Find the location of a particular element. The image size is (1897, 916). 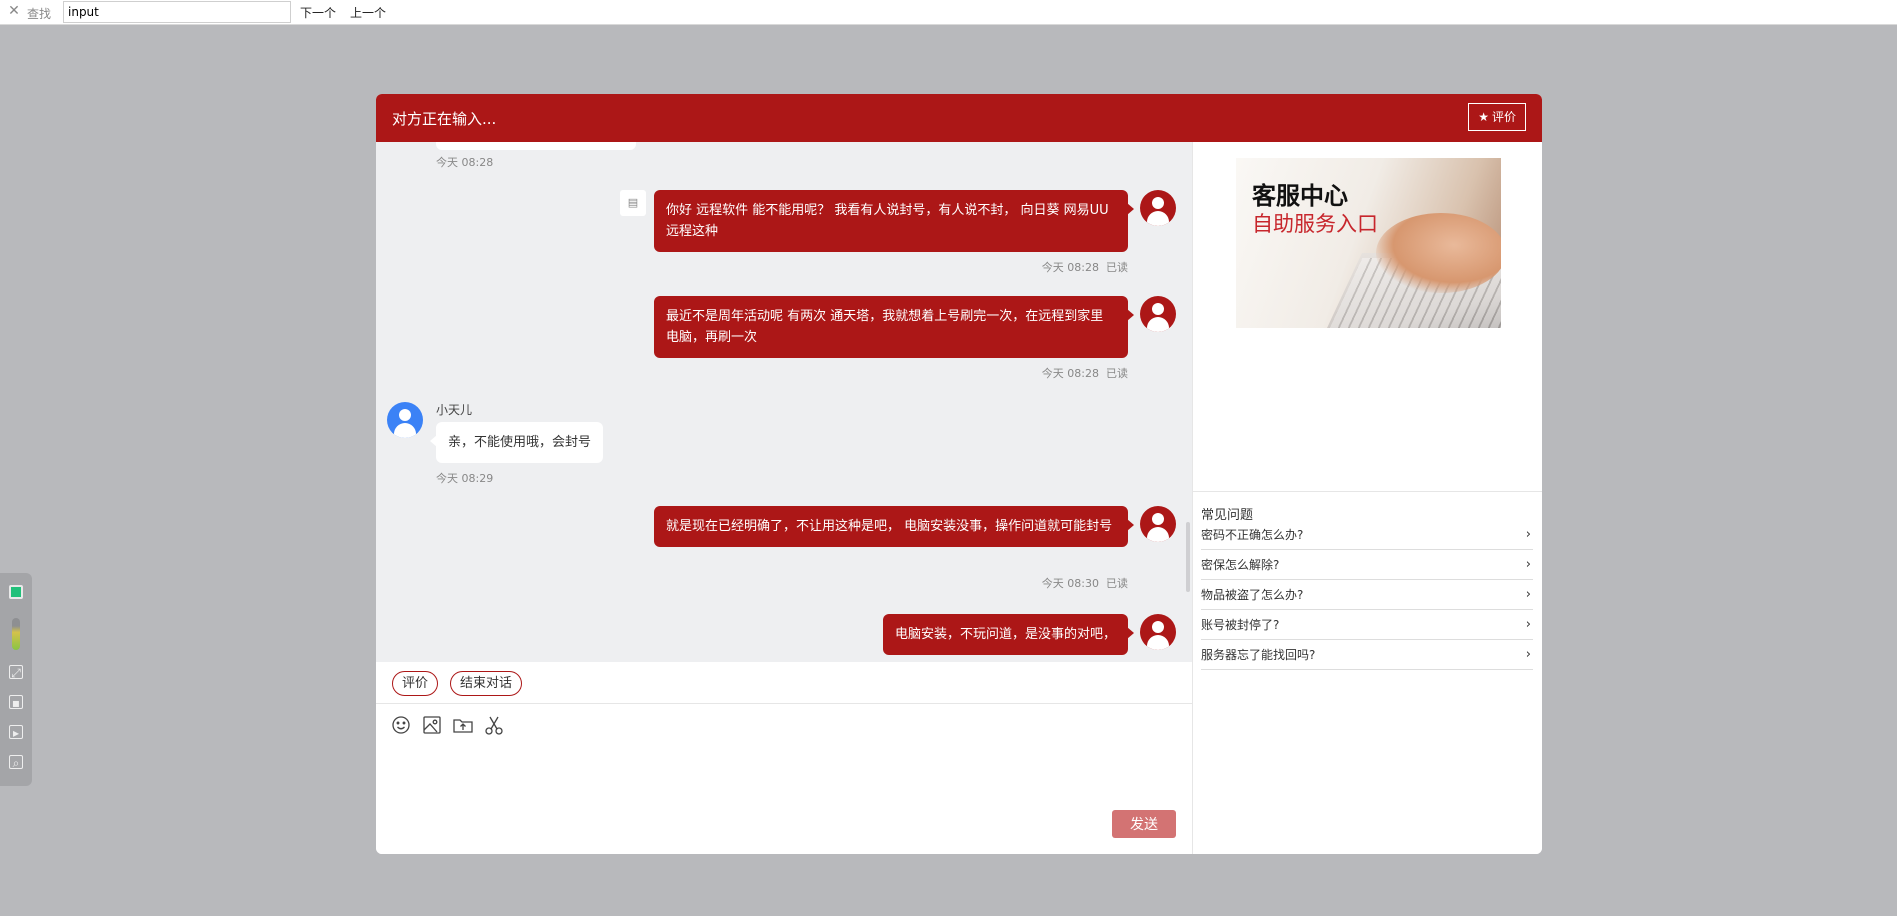

divider is located at coordinates (1367, 491).